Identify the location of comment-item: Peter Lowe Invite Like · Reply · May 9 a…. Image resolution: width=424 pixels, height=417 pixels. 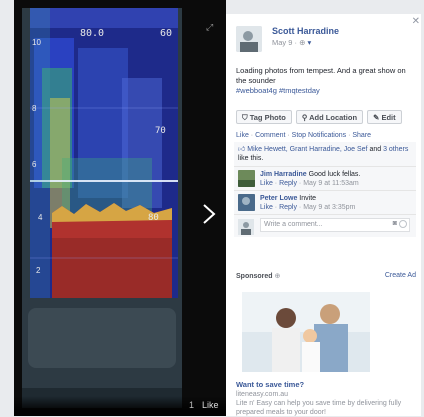
(325, 203).